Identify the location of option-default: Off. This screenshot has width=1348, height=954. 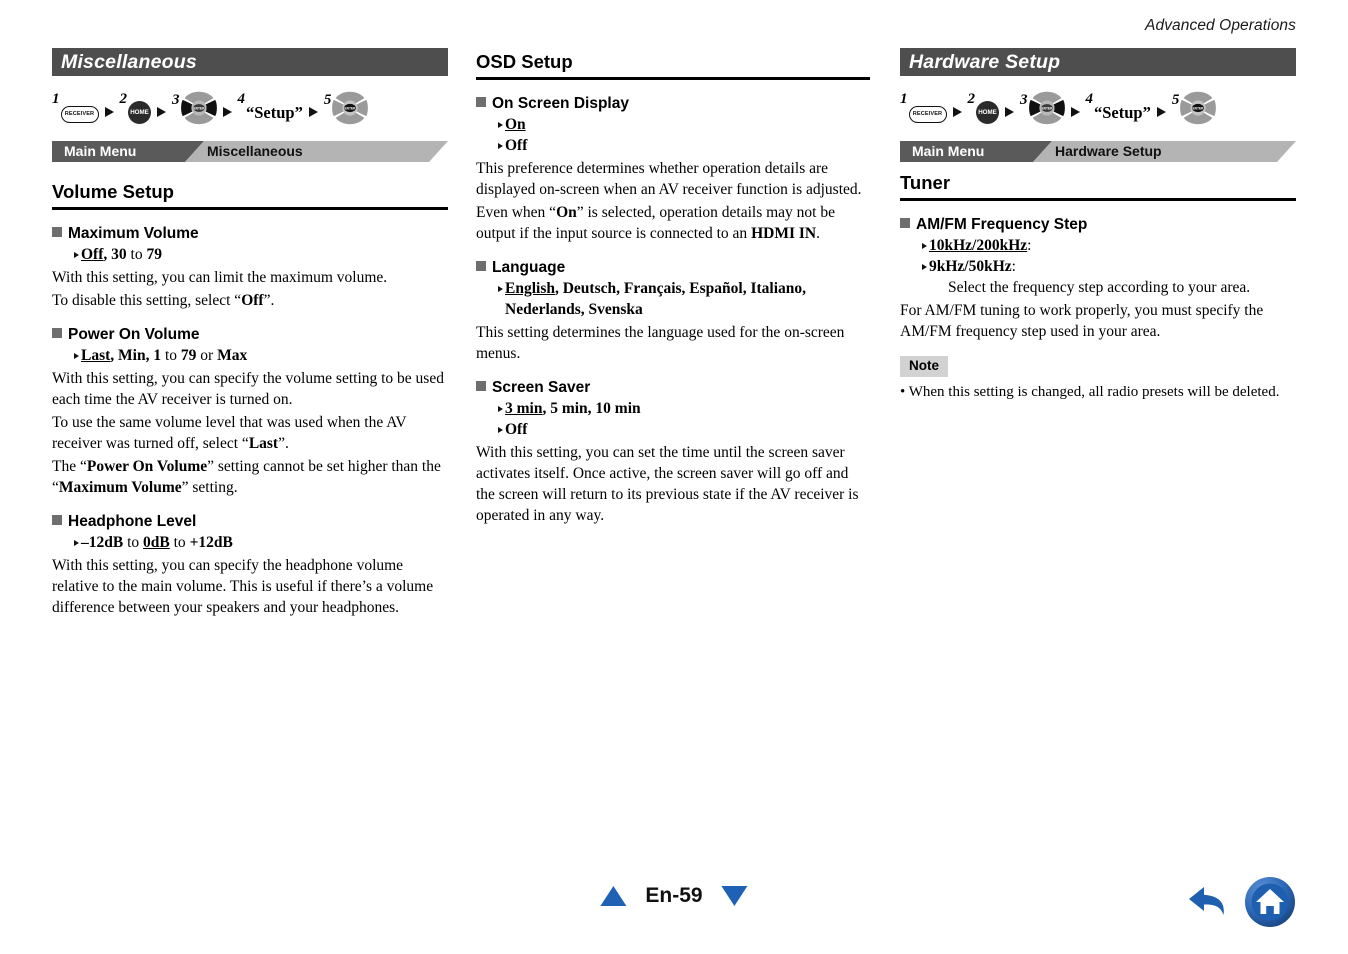
(92, 254).